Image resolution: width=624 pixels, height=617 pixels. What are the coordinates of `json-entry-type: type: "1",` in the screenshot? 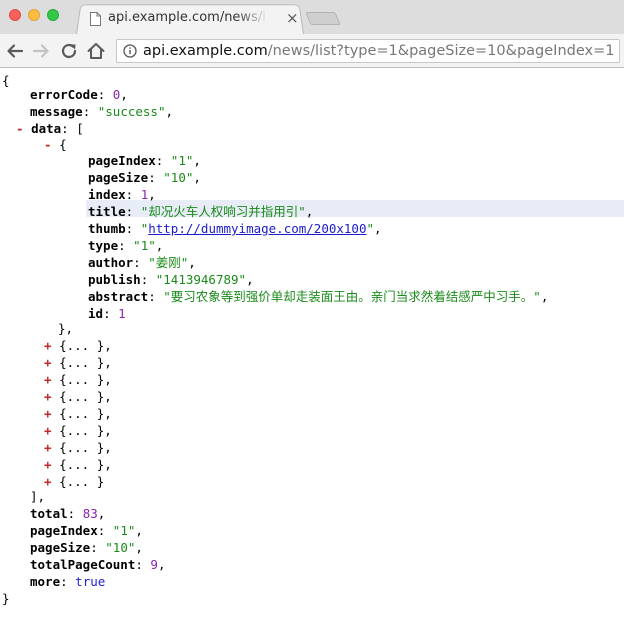 It's located at (126, 245).